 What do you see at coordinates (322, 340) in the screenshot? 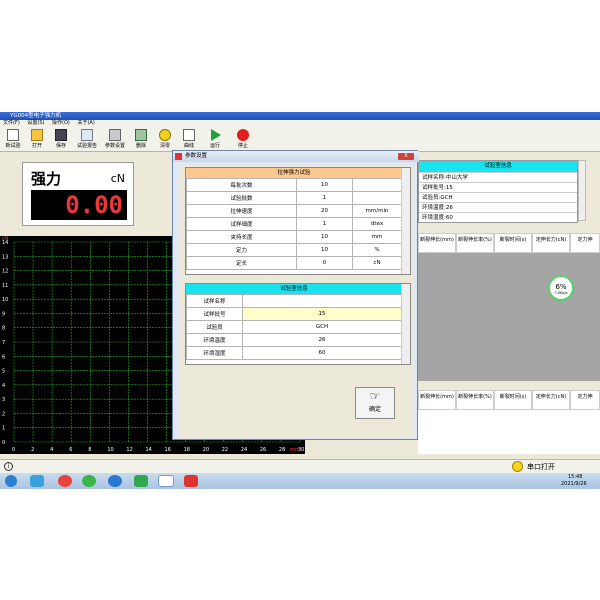
I see `temperature-input: 26` at bounding box center [322, 340].